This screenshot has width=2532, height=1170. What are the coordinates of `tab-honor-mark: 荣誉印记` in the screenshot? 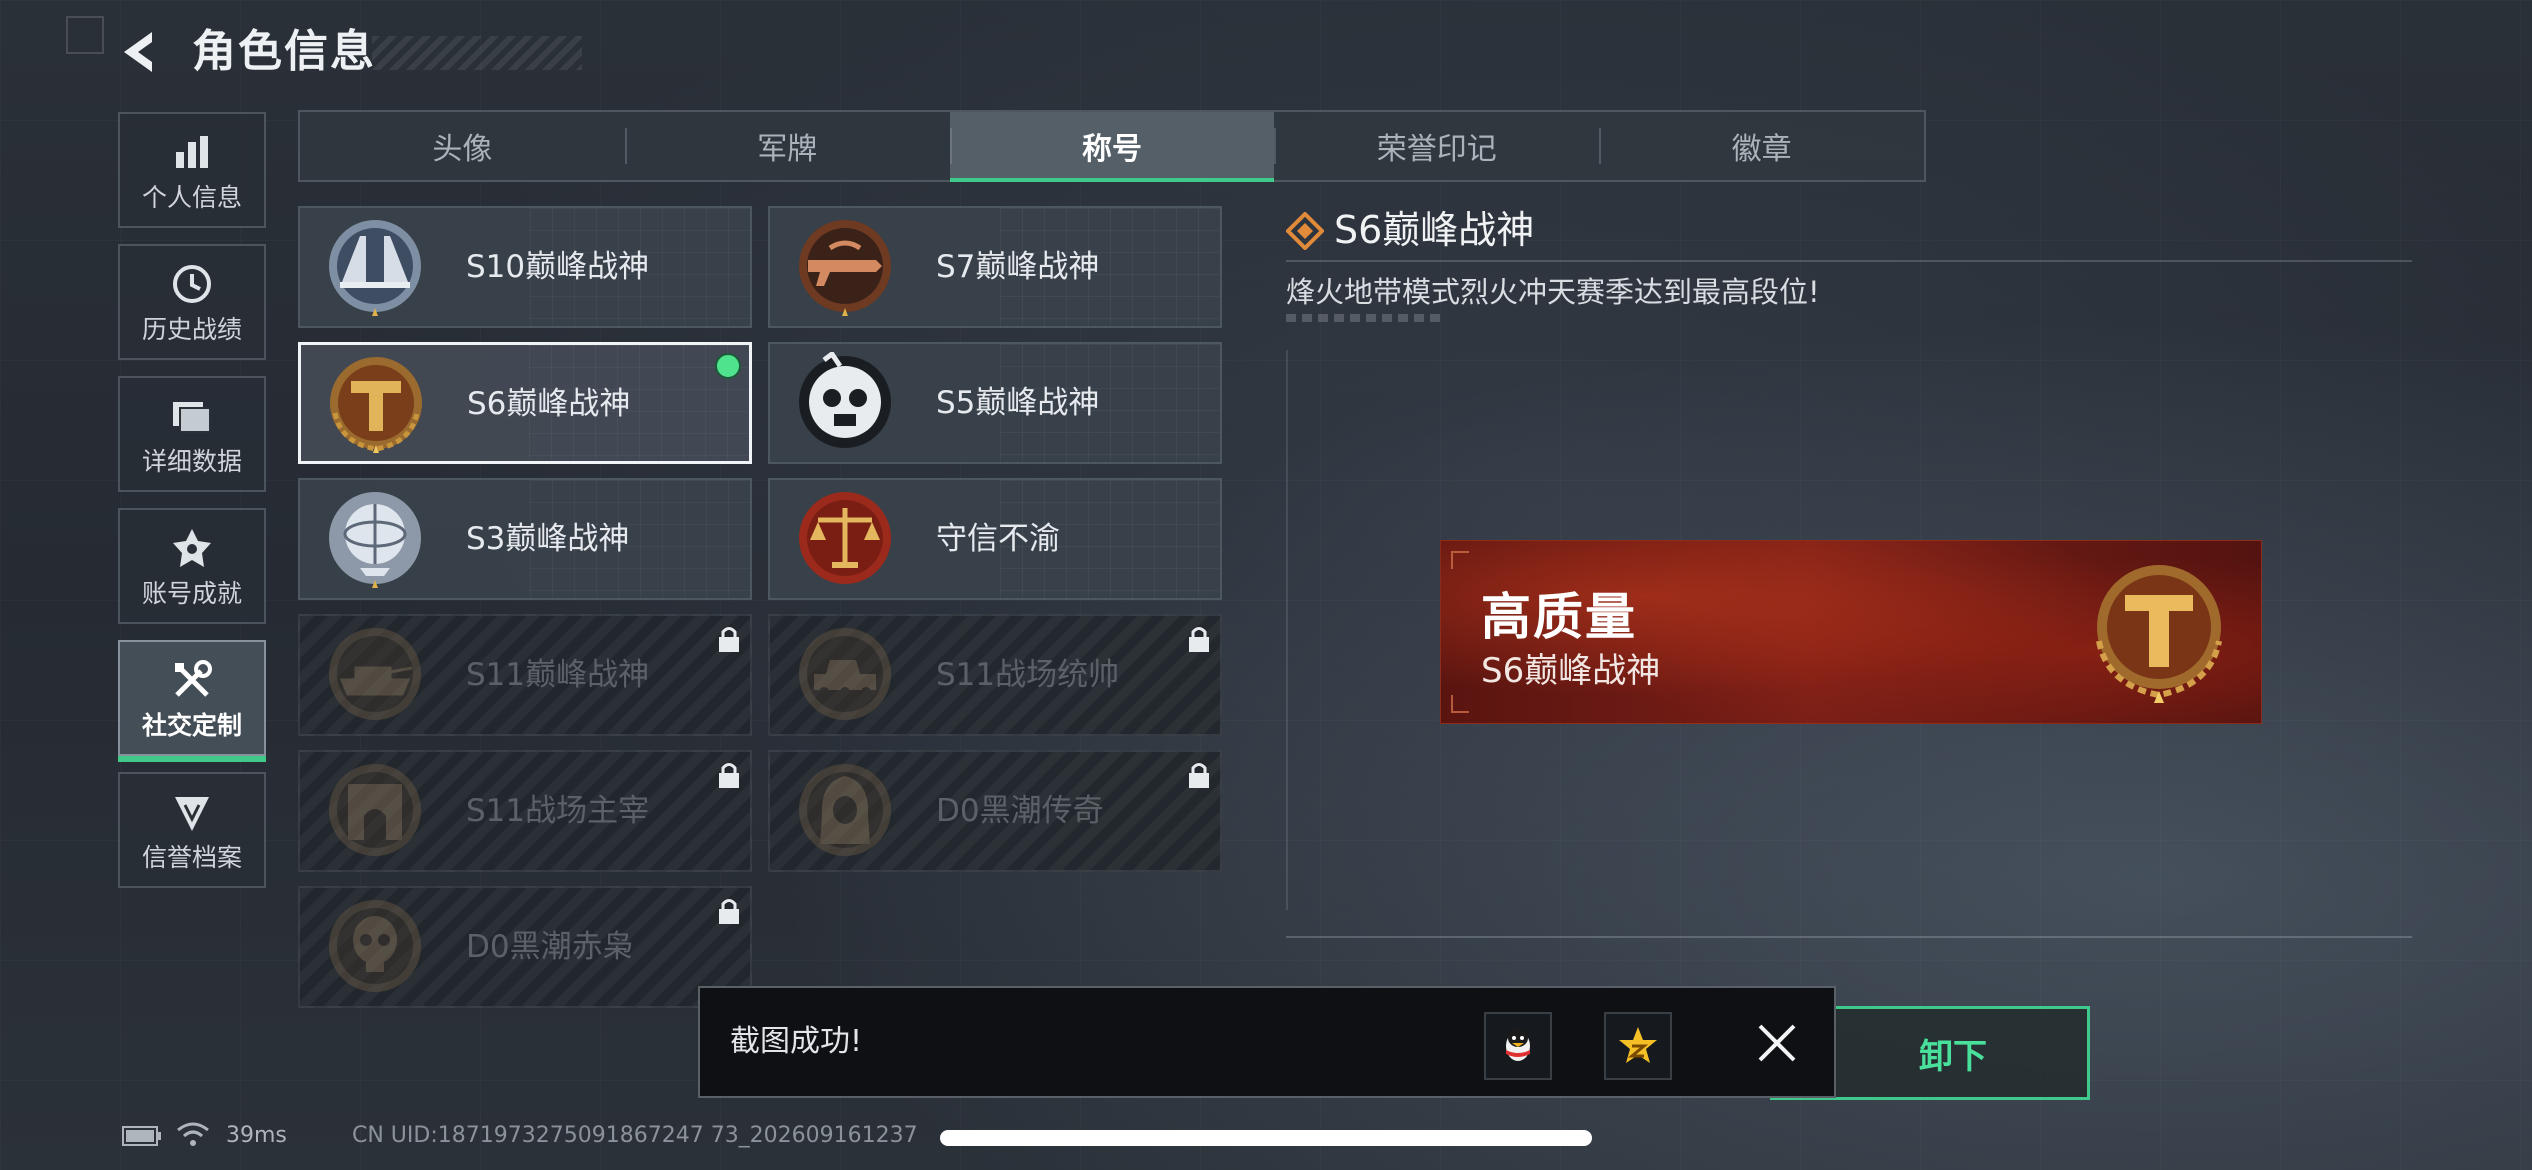 It's located at (1436, 146).